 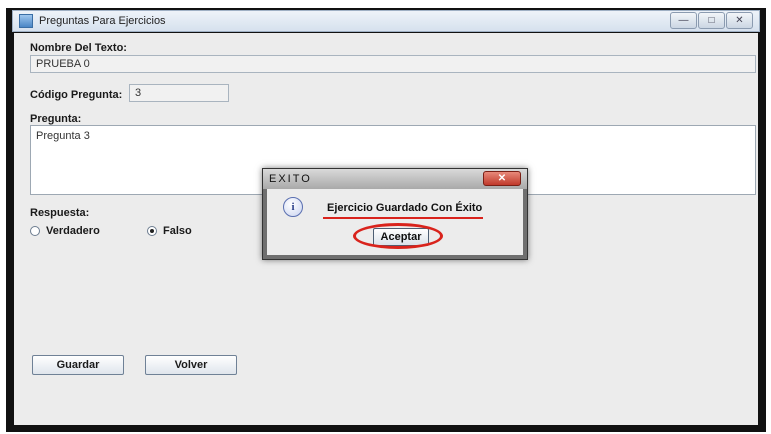 What do you see at coordinates (290, 179) in the screenshot?
I see `dialog-title: EXITO` at bounding box center [290, 179].